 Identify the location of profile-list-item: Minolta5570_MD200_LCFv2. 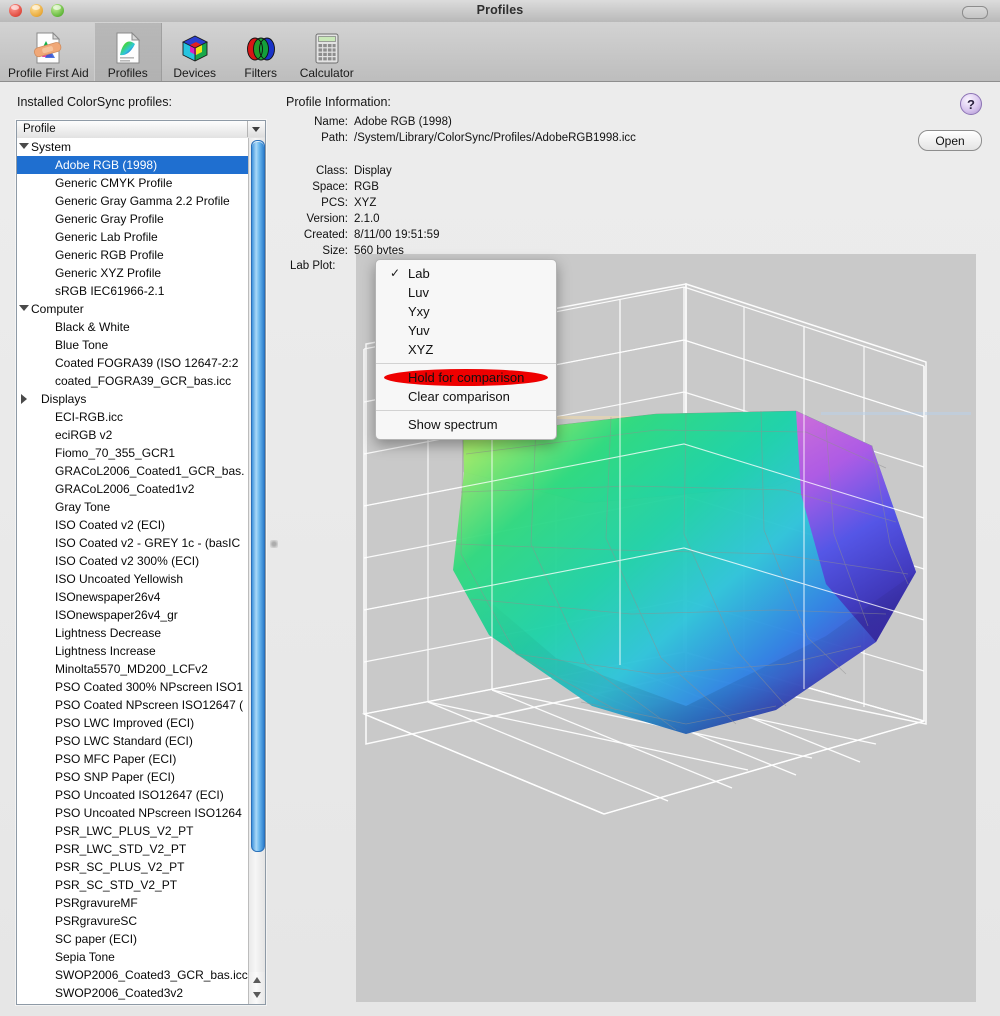
(133, 669).